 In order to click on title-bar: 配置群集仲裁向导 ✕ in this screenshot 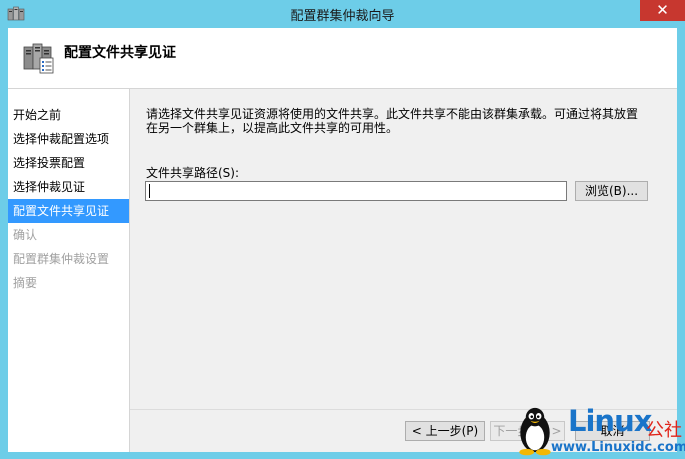, I will do `click(342, 14)`.